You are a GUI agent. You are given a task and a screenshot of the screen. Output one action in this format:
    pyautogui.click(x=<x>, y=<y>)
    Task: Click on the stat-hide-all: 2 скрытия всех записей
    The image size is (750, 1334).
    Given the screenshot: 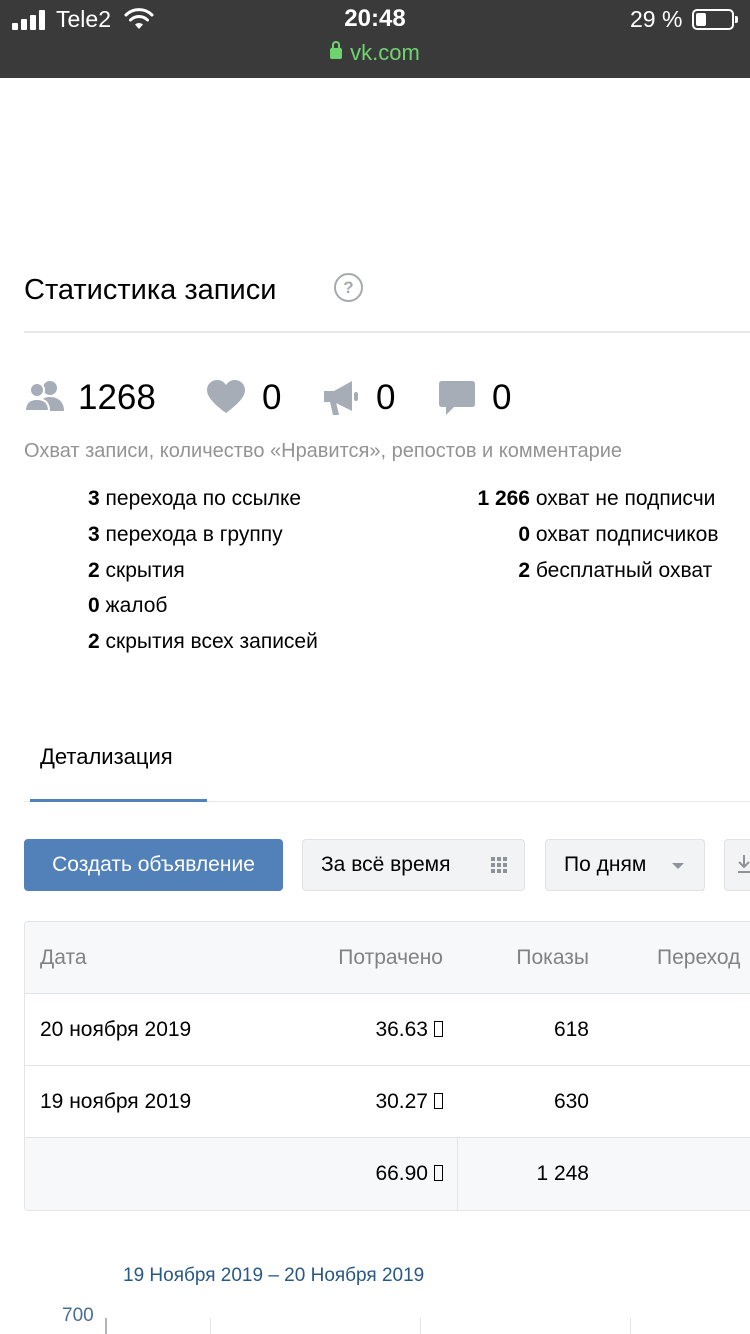 What is the action you would take?
    pyautogui.click(x=203, y=641)
    